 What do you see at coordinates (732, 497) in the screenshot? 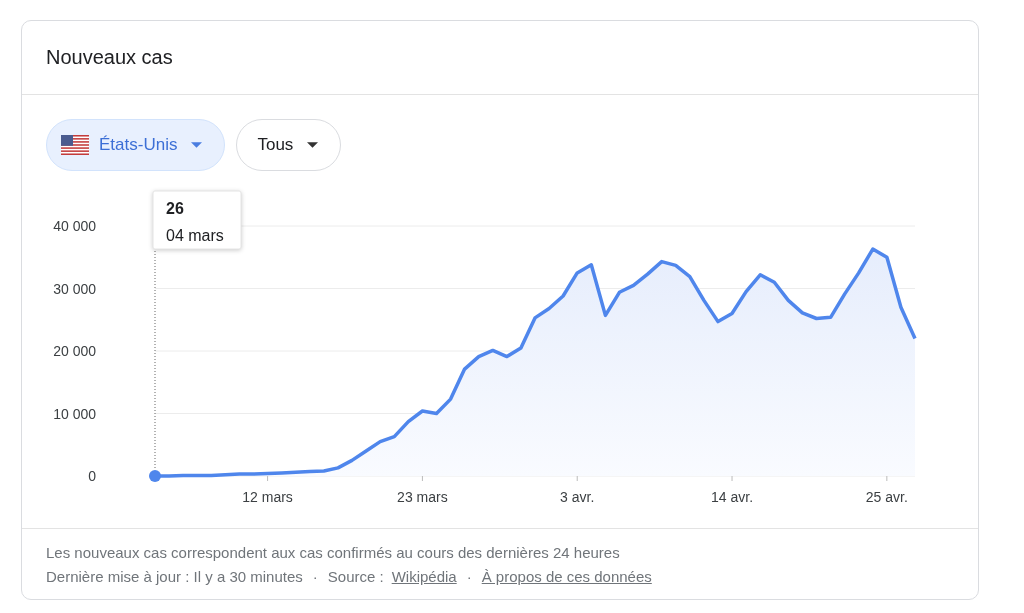
I see `x-axis-label: 14 avr.` at bounding box center [732, 497].